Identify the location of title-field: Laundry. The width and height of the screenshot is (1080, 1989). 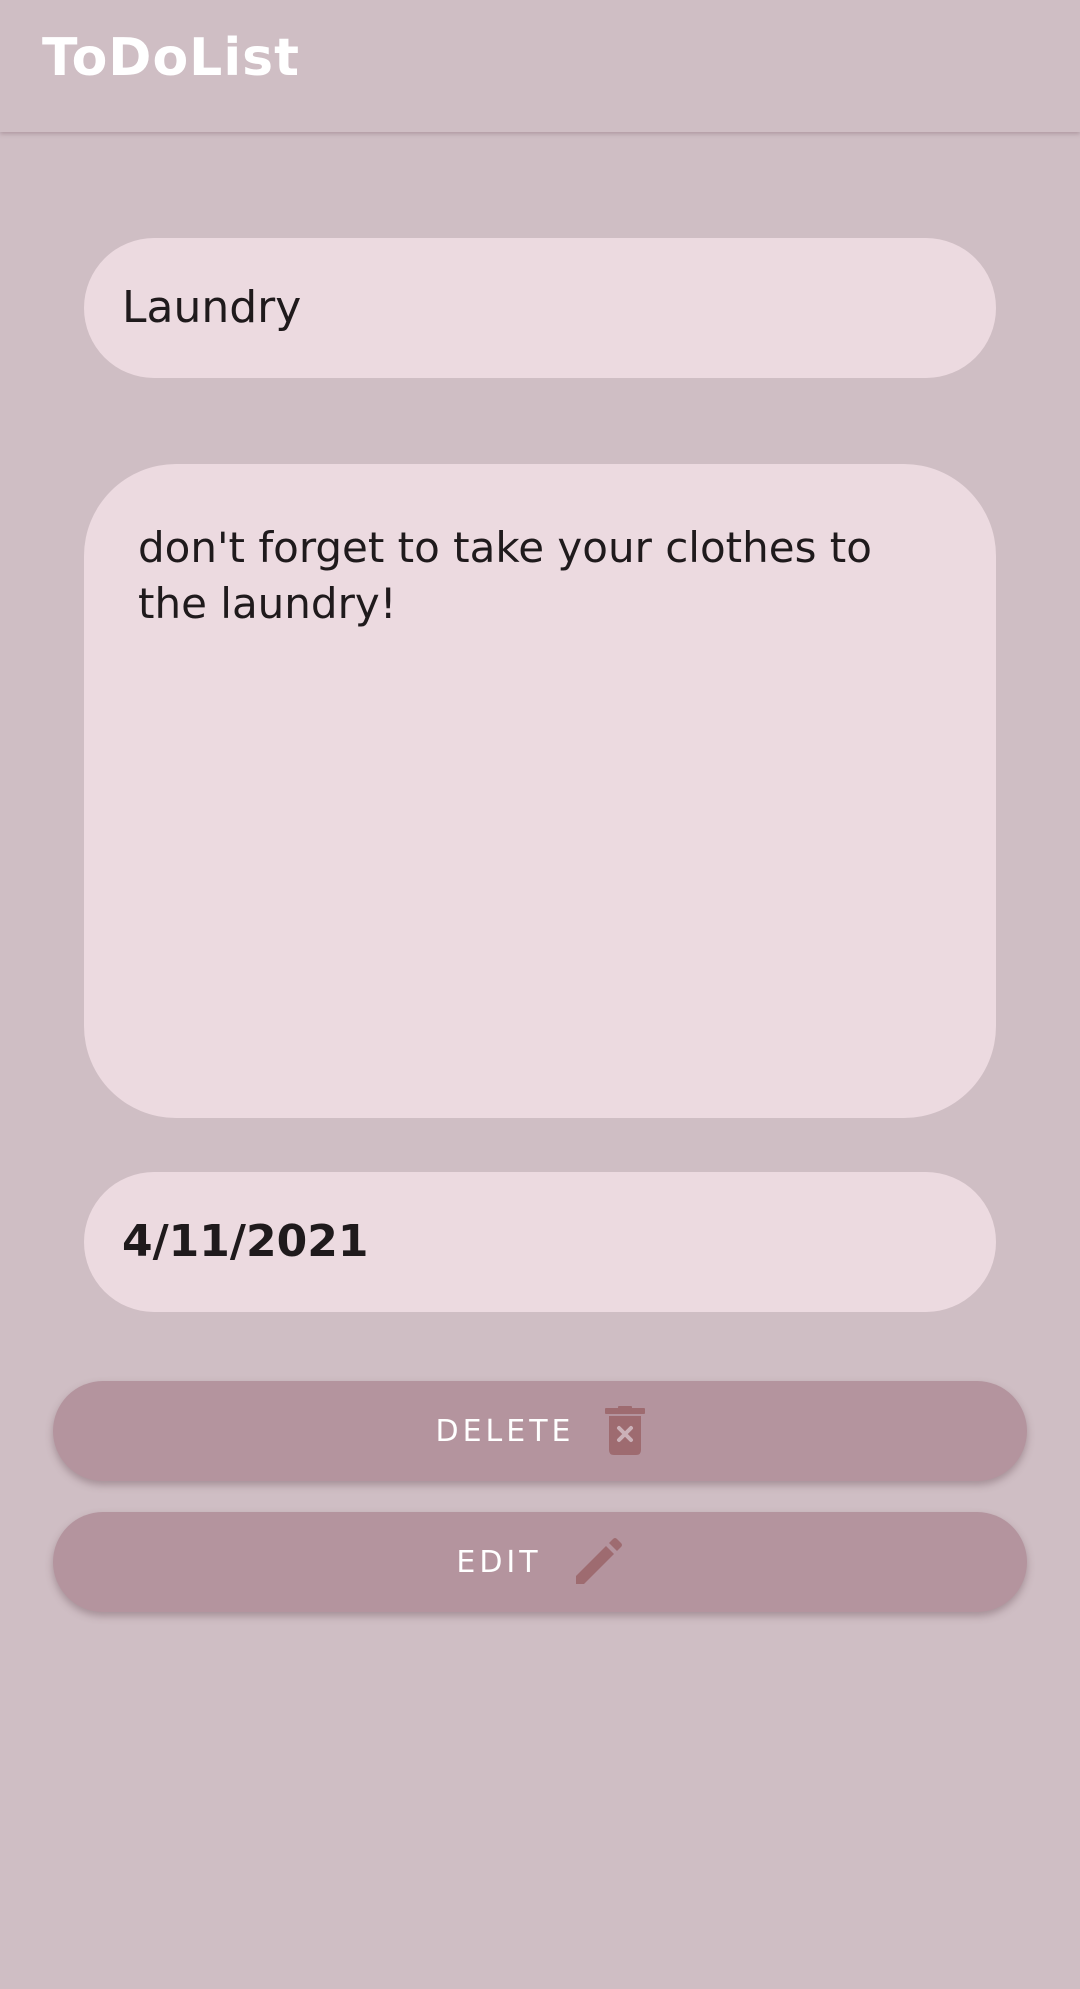
(540, 308).